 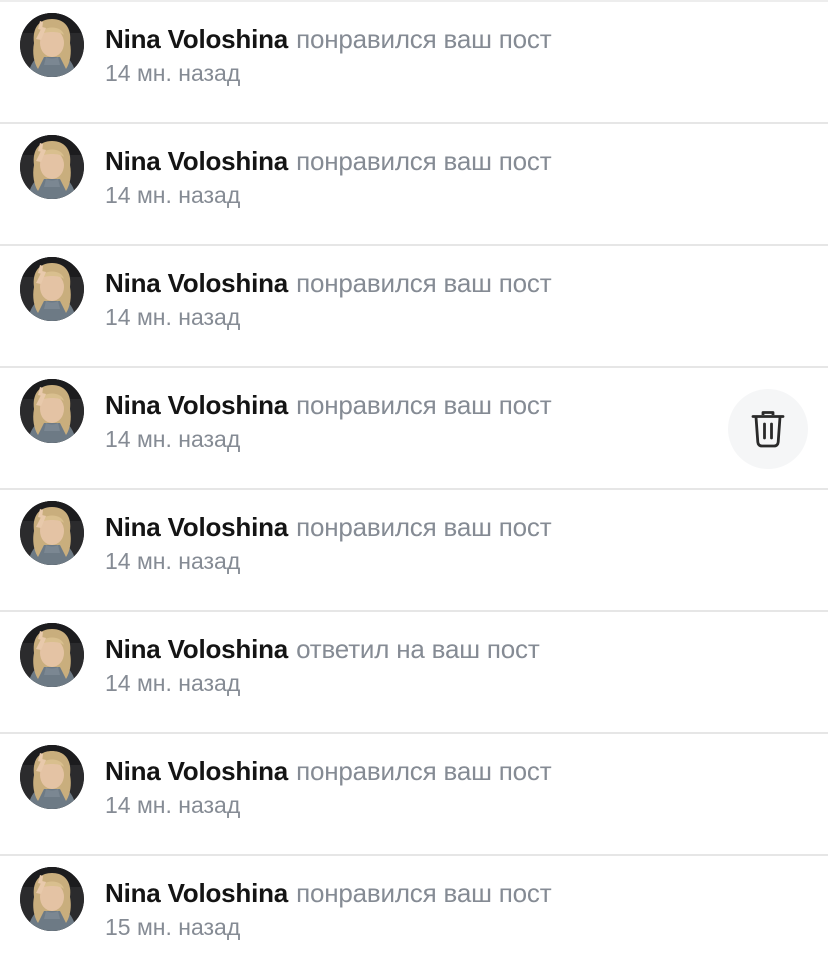 I want to click on notification-text: Nina Voloshina ответил на ваш пост, so click(x=322, y=649).